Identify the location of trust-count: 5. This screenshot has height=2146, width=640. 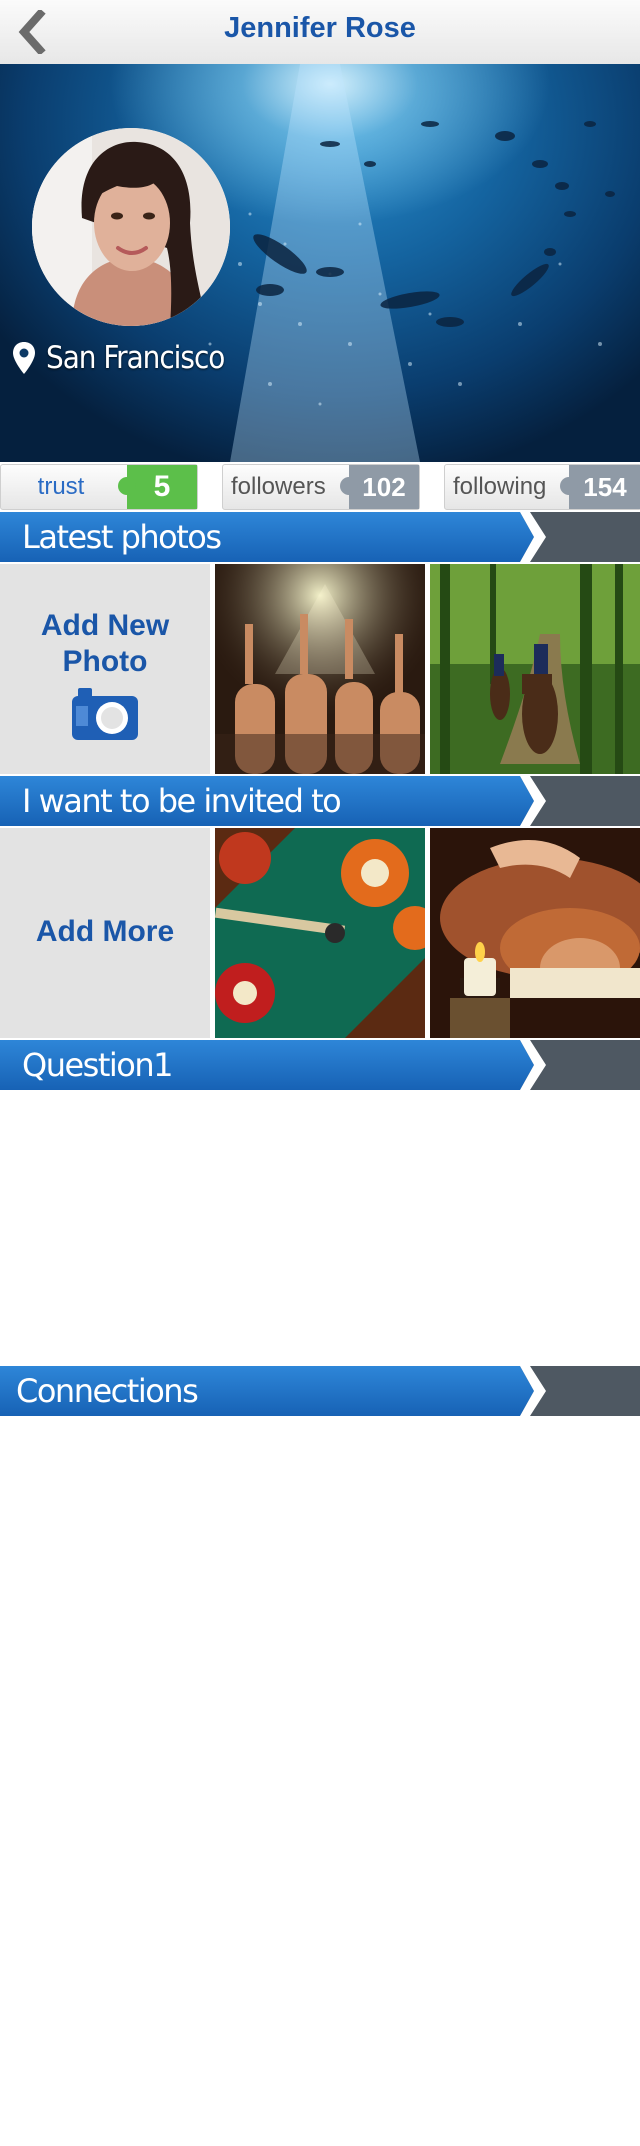
(157, 487).